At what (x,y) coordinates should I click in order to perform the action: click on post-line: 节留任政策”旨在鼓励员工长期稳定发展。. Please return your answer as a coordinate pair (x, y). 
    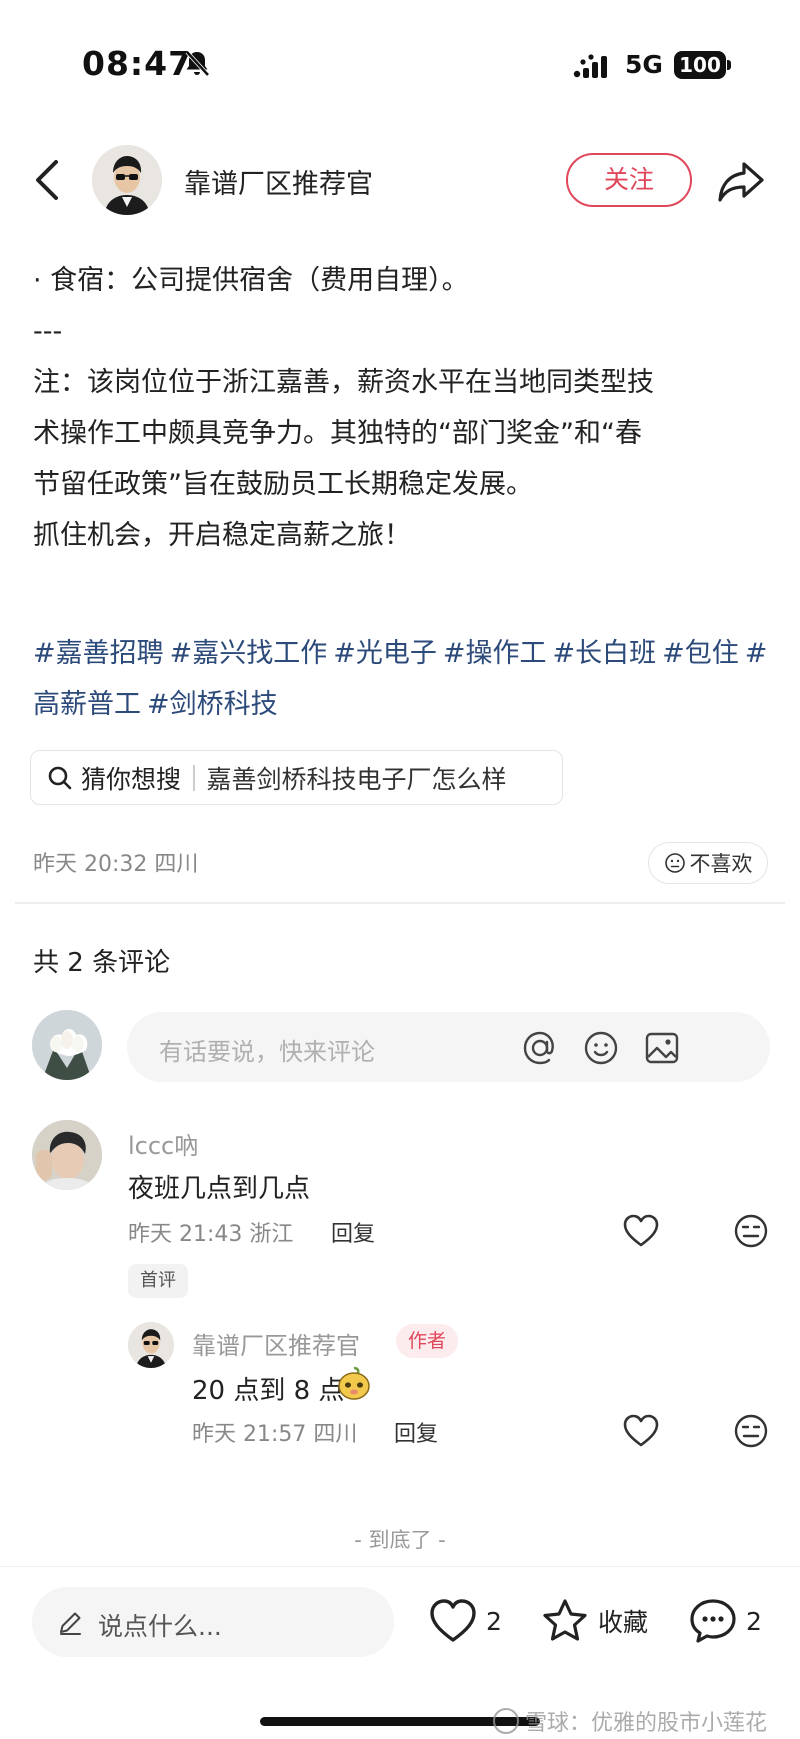
    Looking at the image, I should click on (283, 484).